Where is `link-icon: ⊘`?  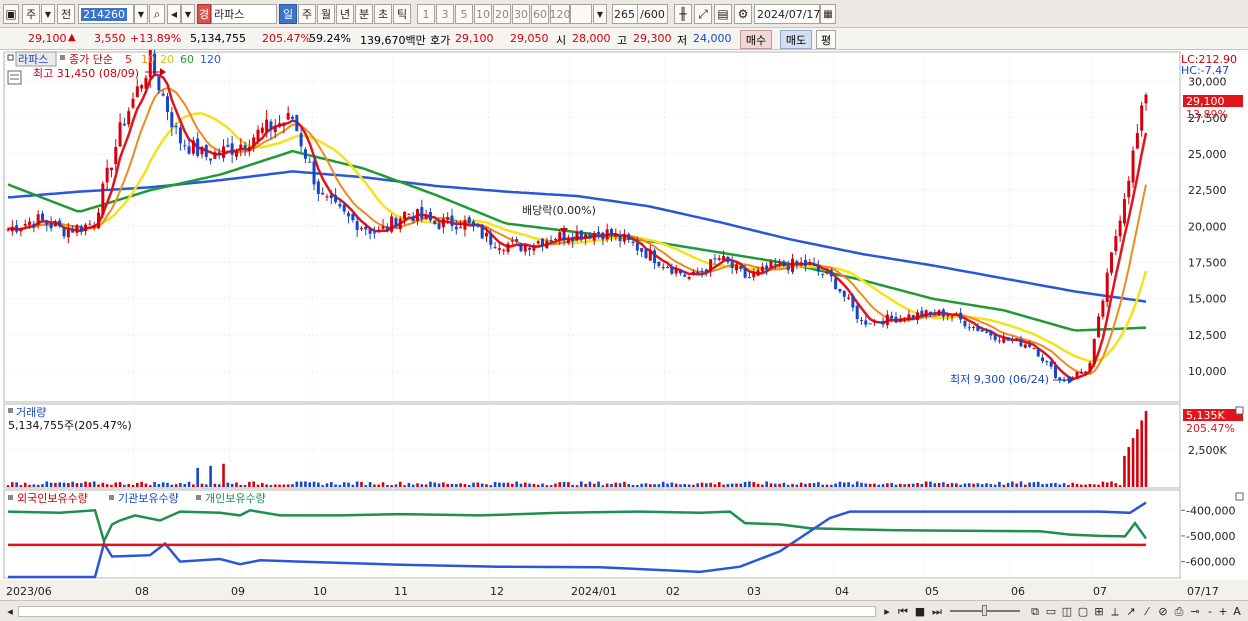
link-icon: ⊘ is located at coordinates (1163, 611).